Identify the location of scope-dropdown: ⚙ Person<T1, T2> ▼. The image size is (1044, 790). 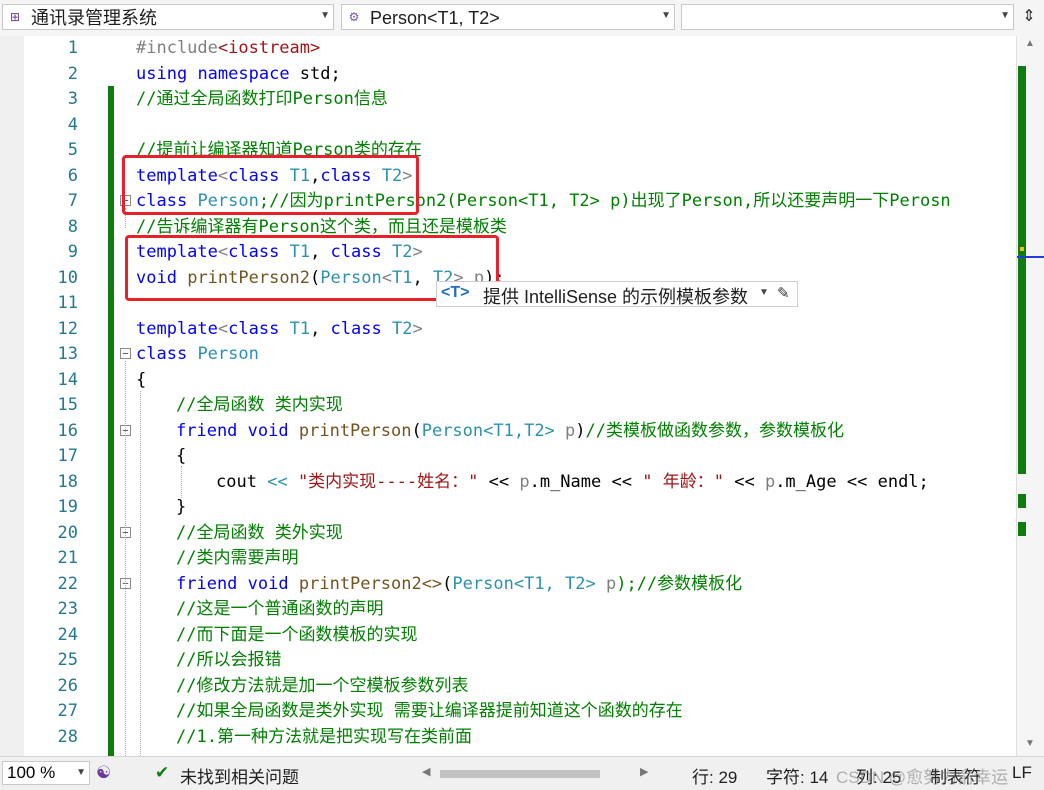
(508, 17).